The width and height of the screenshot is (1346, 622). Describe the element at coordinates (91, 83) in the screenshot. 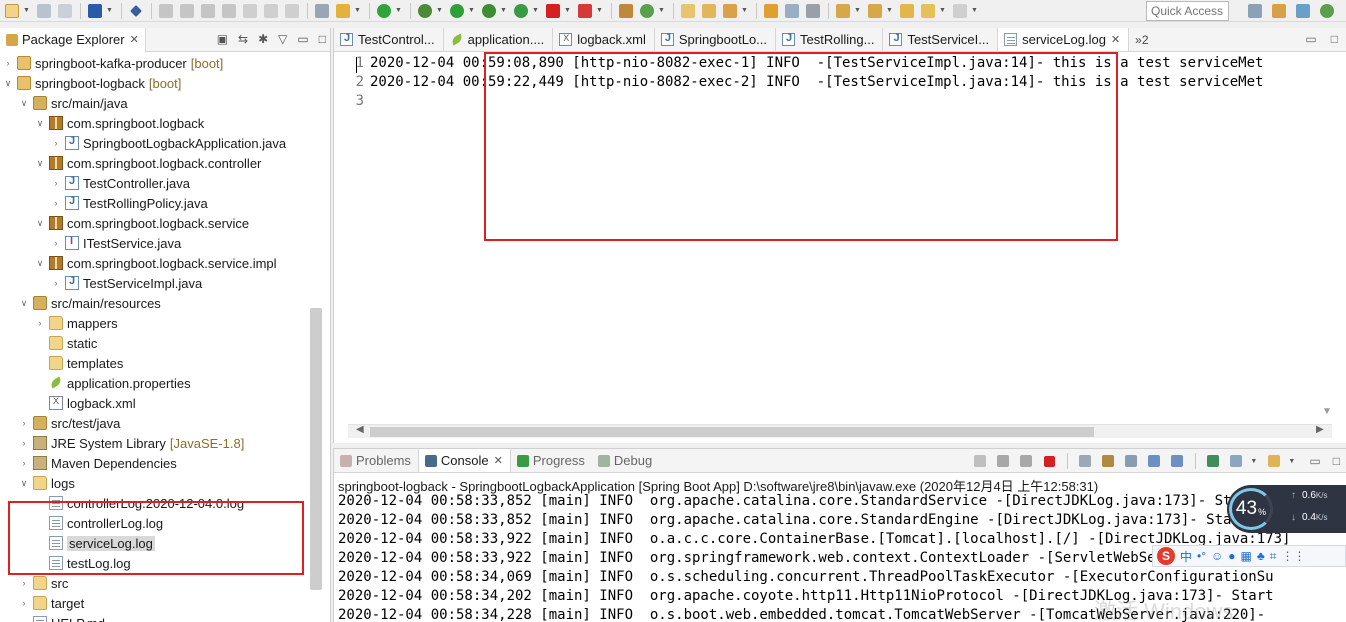

I see `tree-item: ∨ springboot-logback [boot]` at that location.